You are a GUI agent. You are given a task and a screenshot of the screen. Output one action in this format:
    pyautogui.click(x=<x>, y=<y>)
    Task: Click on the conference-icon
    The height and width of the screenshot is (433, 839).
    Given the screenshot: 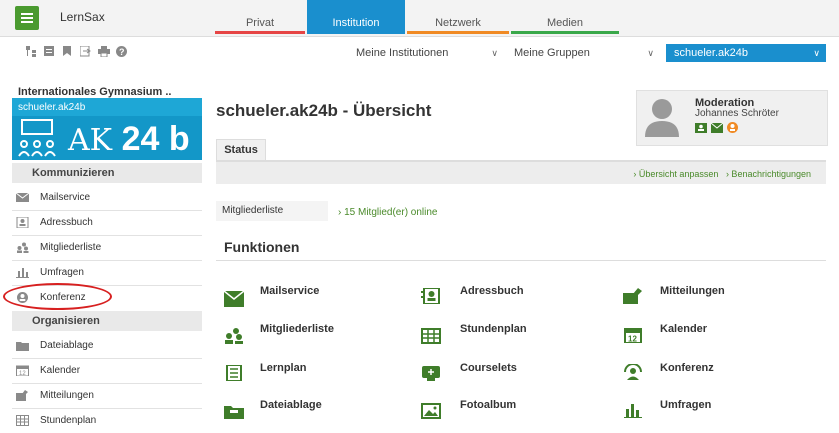 What is the action you would take?
    pyautogui.click(x=633, y=372)
    